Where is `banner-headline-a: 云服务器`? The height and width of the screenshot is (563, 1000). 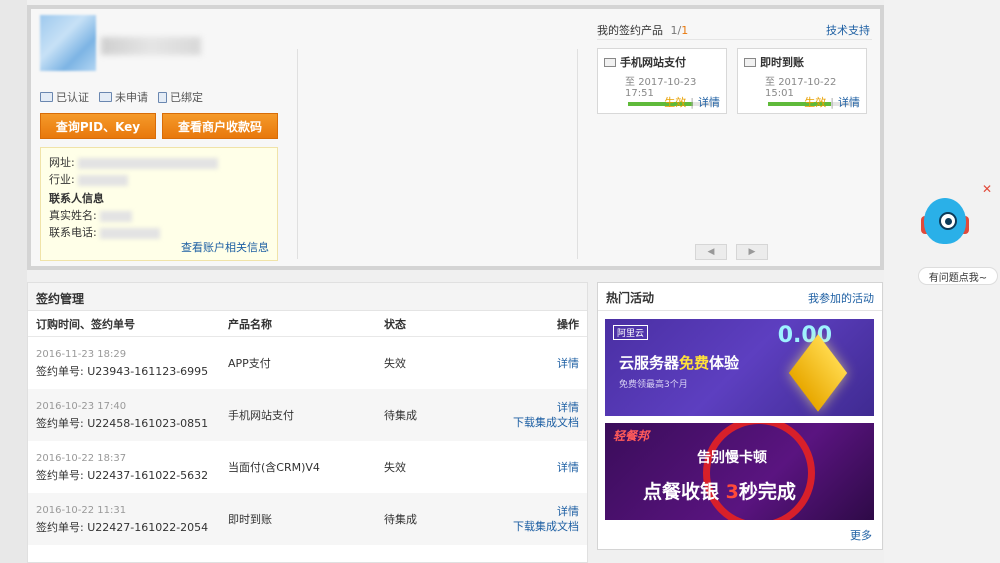
banner-headline-a: 云服务器 is located at coordinates (649, 363).